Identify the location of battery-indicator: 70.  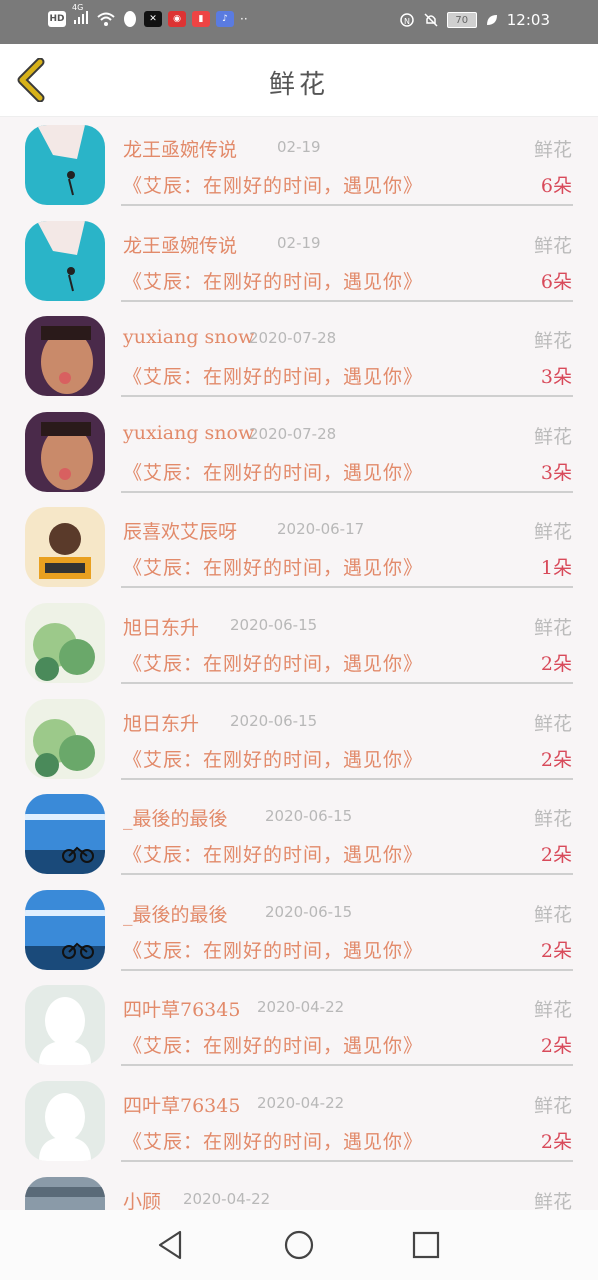
(461, 20).